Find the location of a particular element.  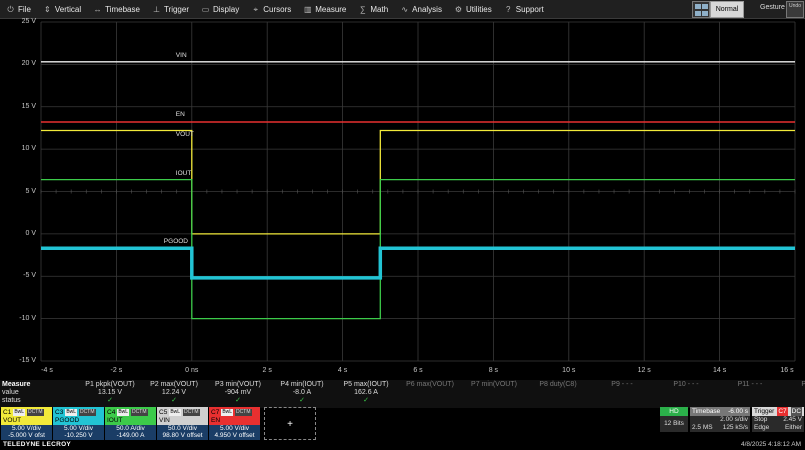

channel-c4: C4 BwL DCTM IOUT 50.0 A/div -149.00 A is located at coordinates (130, 423).